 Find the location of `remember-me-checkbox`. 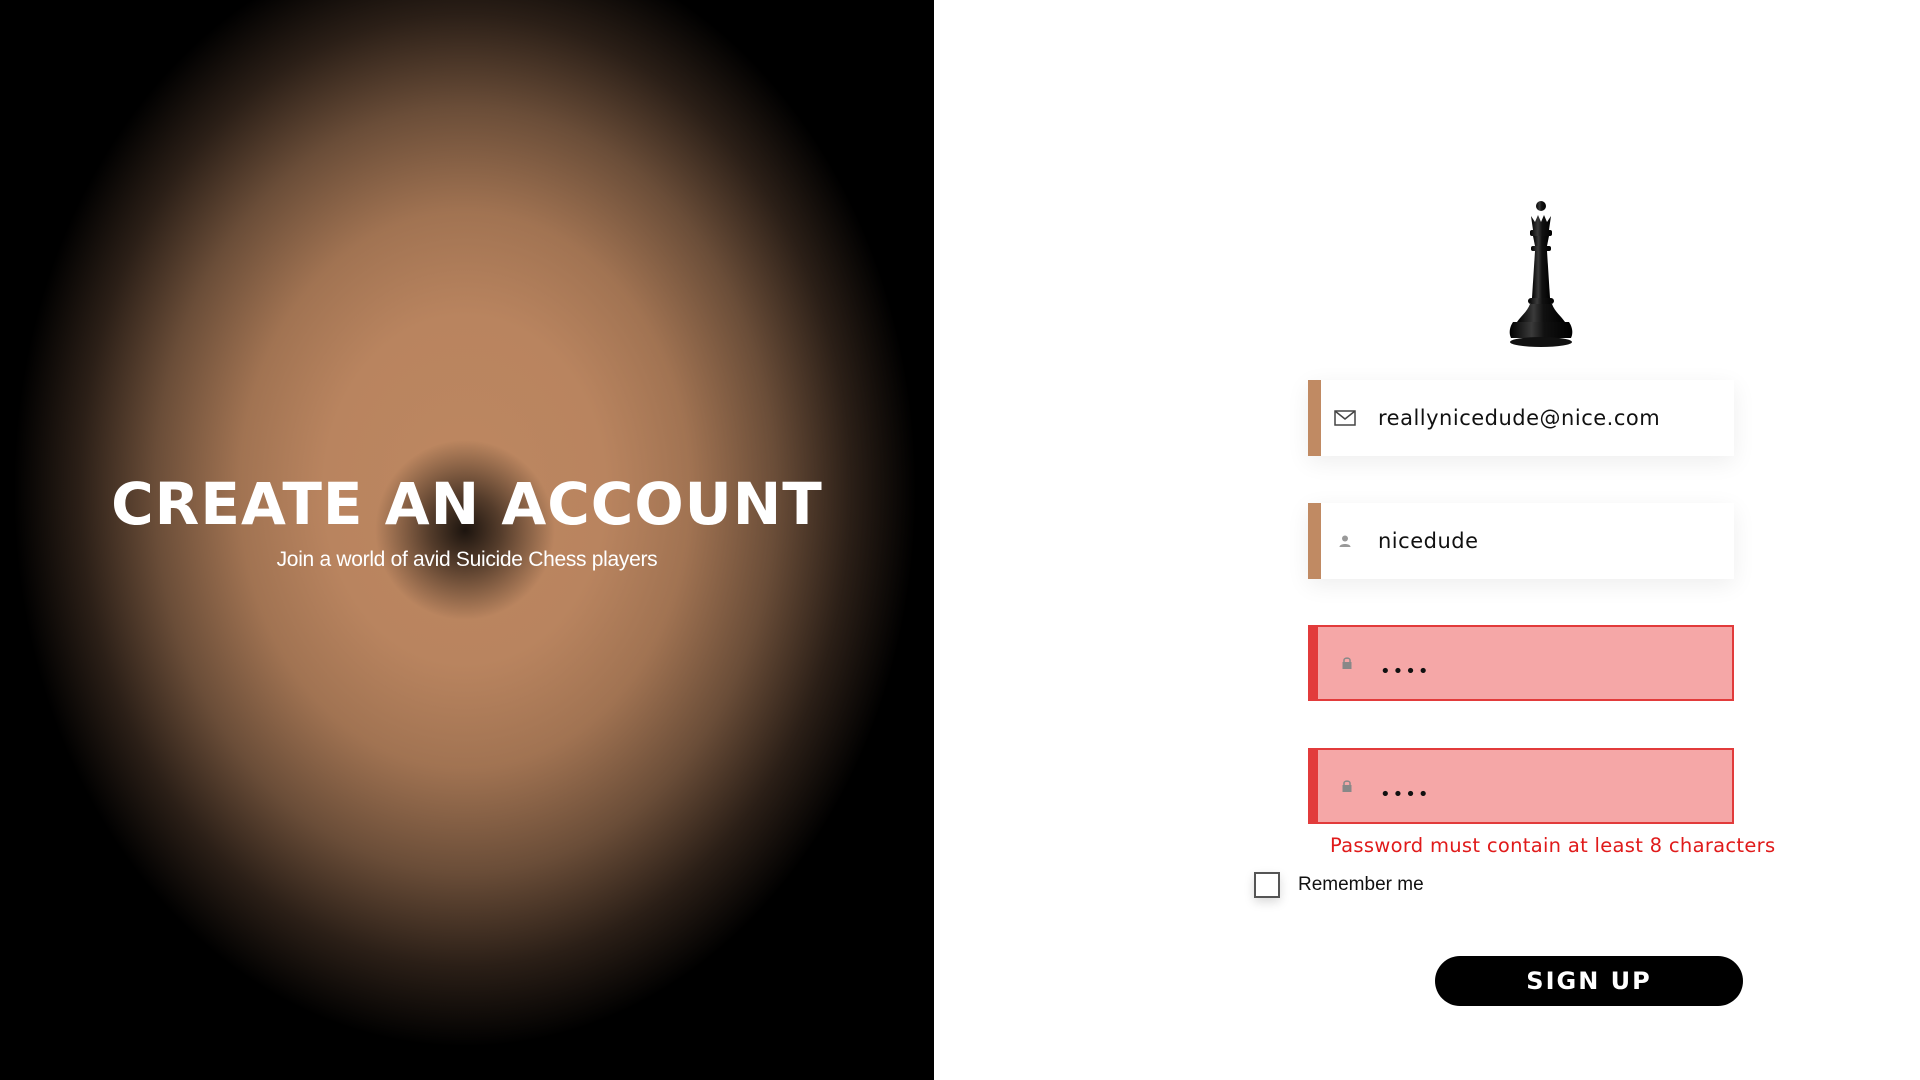

remember-me-checkbox is located at coordinates (1267, 885).